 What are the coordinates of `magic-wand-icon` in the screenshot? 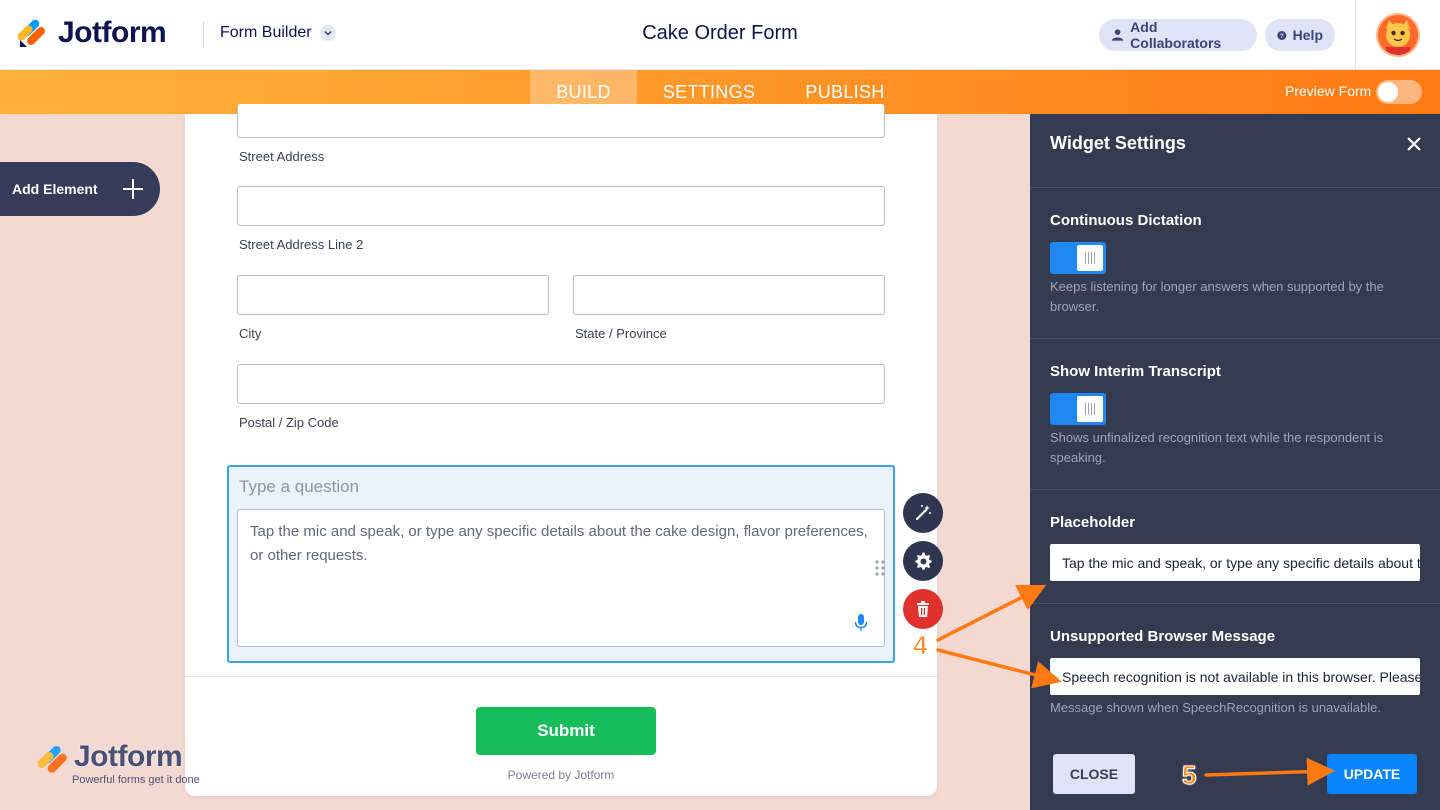 It's located at (923, 513).